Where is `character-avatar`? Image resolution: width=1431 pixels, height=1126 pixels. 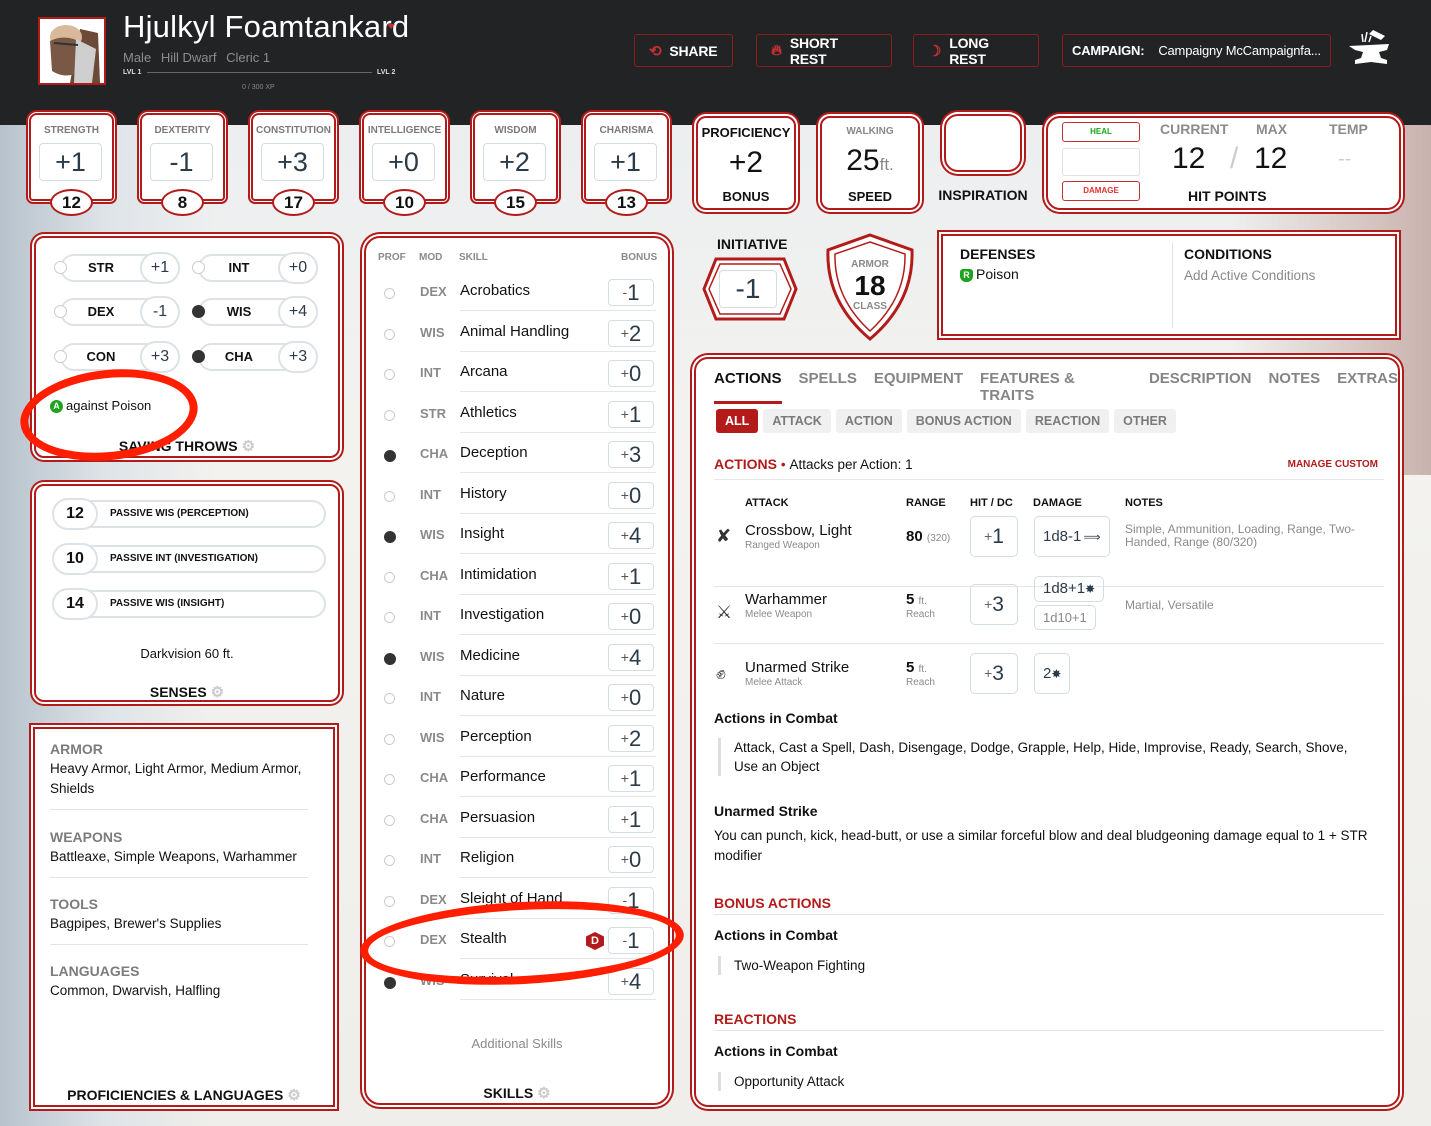 character-avatar is located at coordinates (72, 51).